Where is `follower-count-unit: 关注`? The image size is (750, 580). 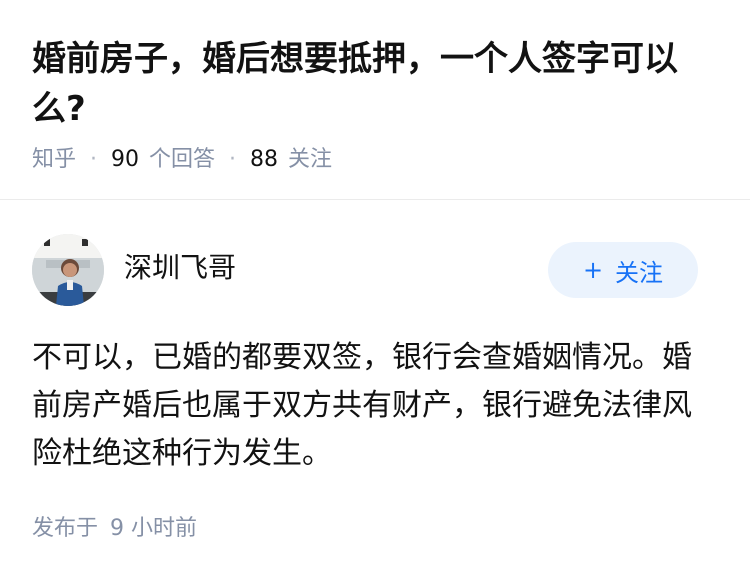
follower-count-unit: 关注 is located at coordinates (310, 159).